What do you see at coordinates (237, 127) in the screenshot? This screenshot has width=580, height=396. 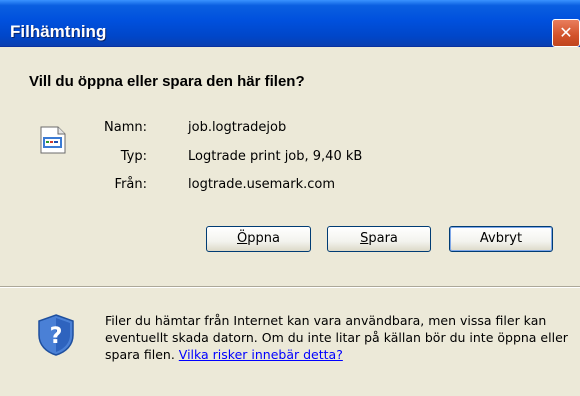 I see `name-value: job.logtradejob` at bounding box center [237, 127].